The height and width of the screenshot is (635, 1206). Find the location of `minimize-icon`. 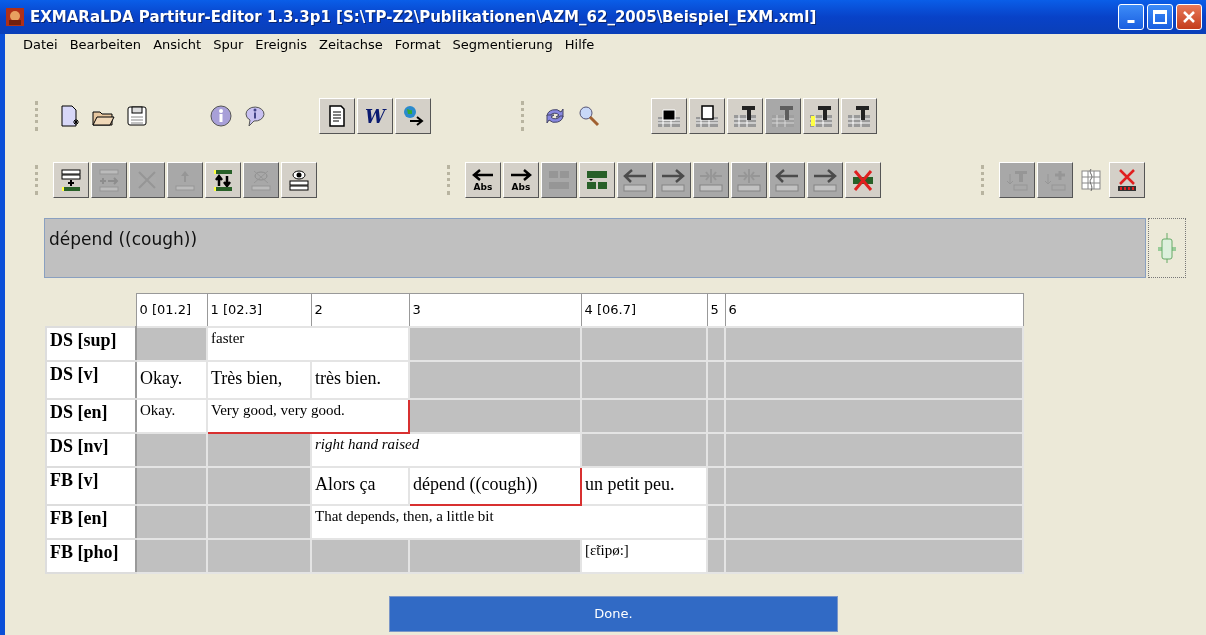

minimize-icon is located at coordinates (1131, 21).